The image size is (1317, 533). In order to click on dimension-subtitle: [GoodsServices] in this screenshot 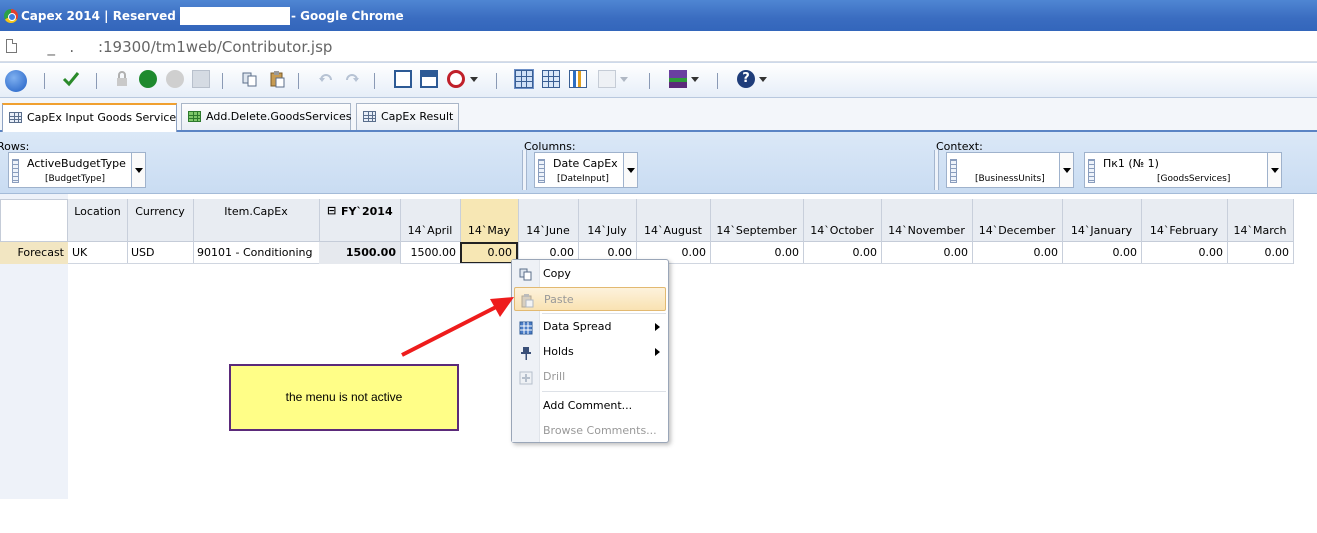, I will do `click(1194, 179)`.